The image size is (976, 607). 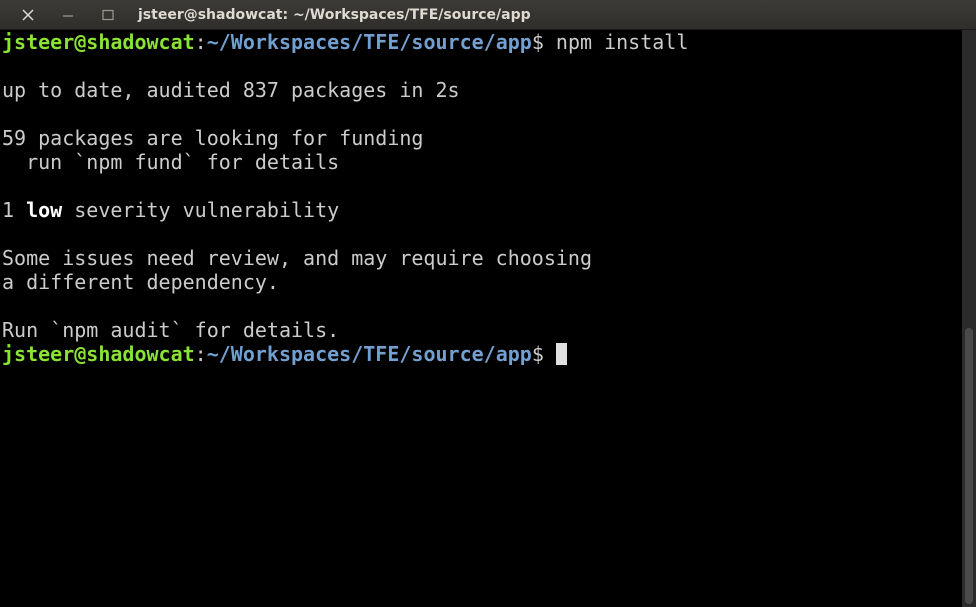 What do you see at coordinates (28, 15) in the screenshot?
I see `close-icon` at bounding box center [28, 15].